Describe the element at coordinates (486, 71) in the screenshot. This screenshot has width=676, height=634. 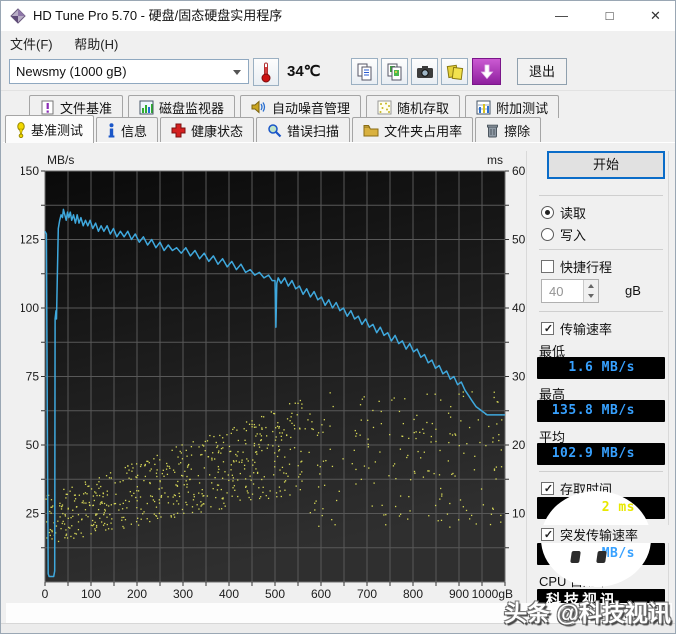
I see `save-button` at that location.